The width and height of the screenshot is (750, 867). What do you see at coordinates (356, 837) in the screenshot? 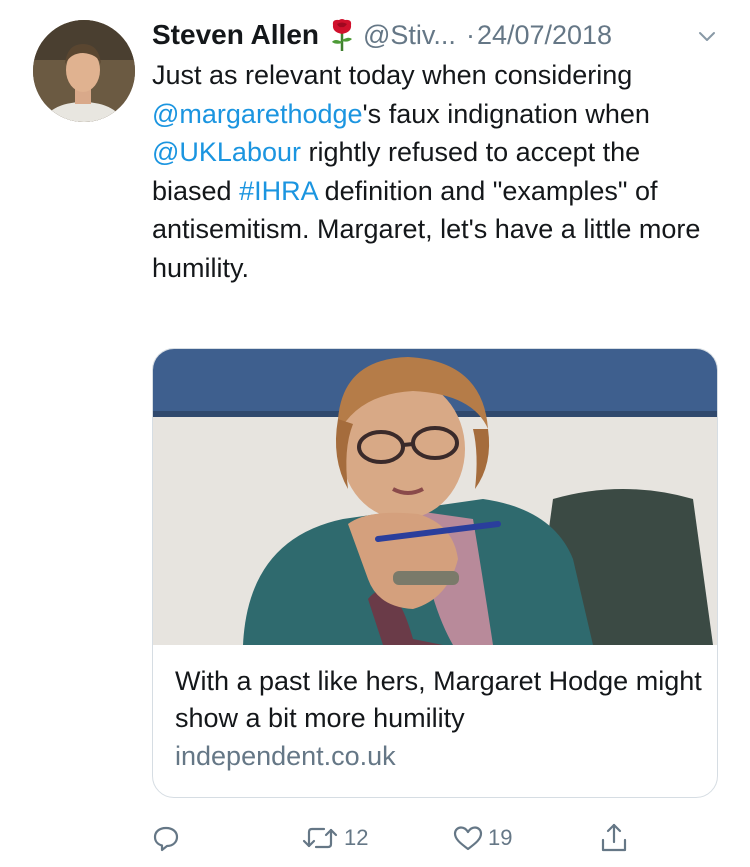
I see `retweet-count: 12` at bounding box center [356, 837].